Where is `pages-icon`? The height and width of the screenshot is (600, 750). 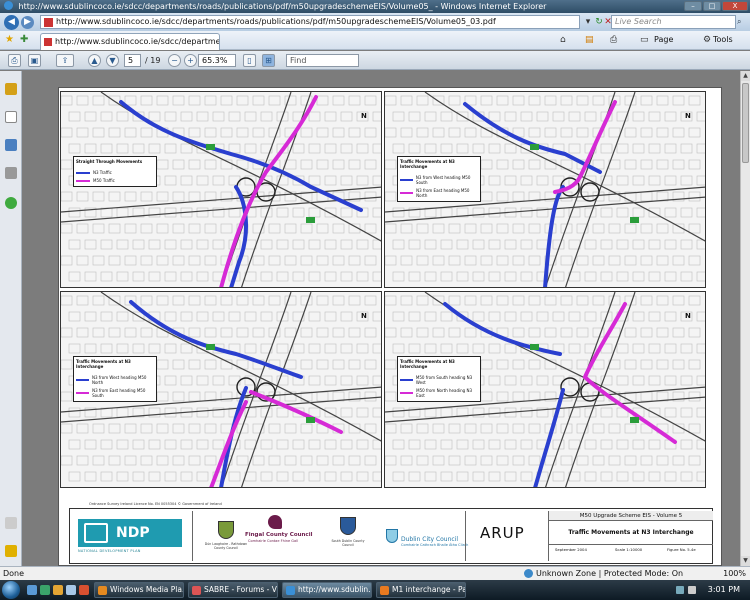
pages-icon is located at coordinates (11, 117).